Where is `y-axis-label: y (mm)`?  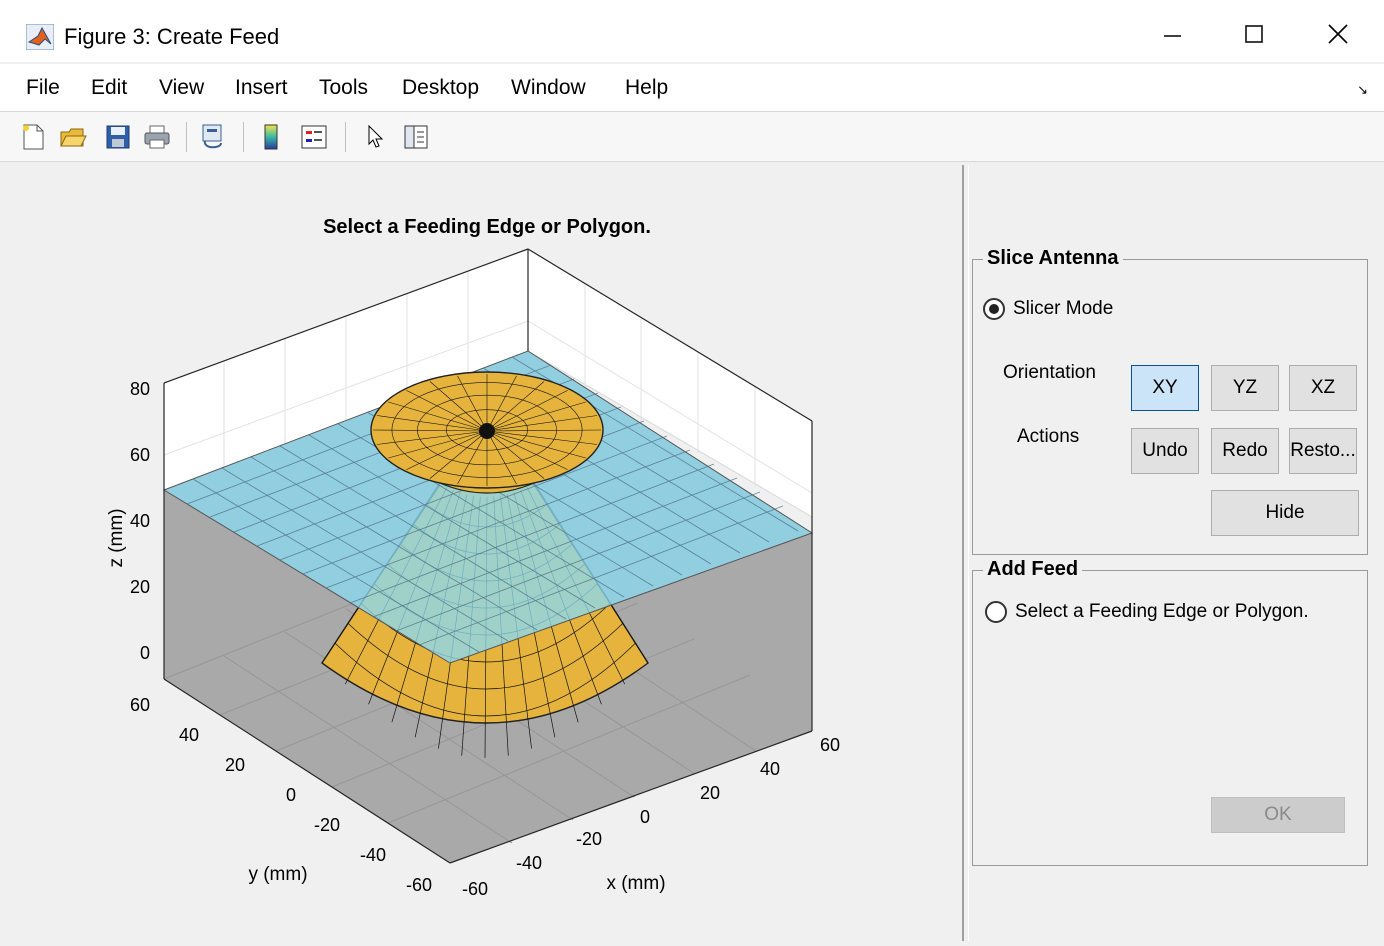
y-axis-label: y (mm) is located at coordinates (277, 874).